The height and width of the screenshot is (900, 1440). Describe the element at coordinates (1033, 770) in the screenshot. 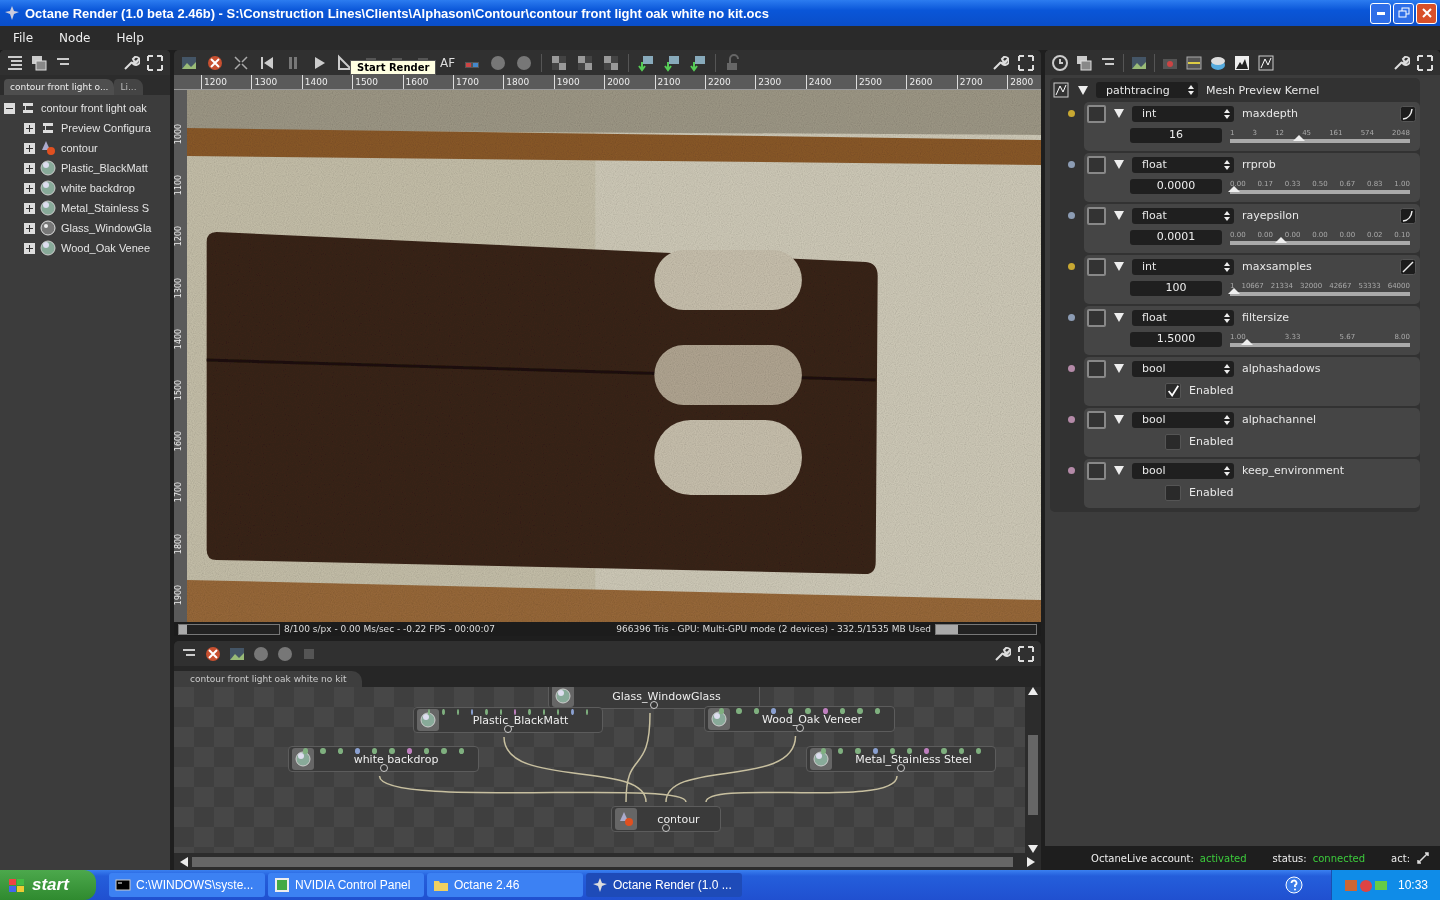

I see `vertical-scrollbar` at that location.